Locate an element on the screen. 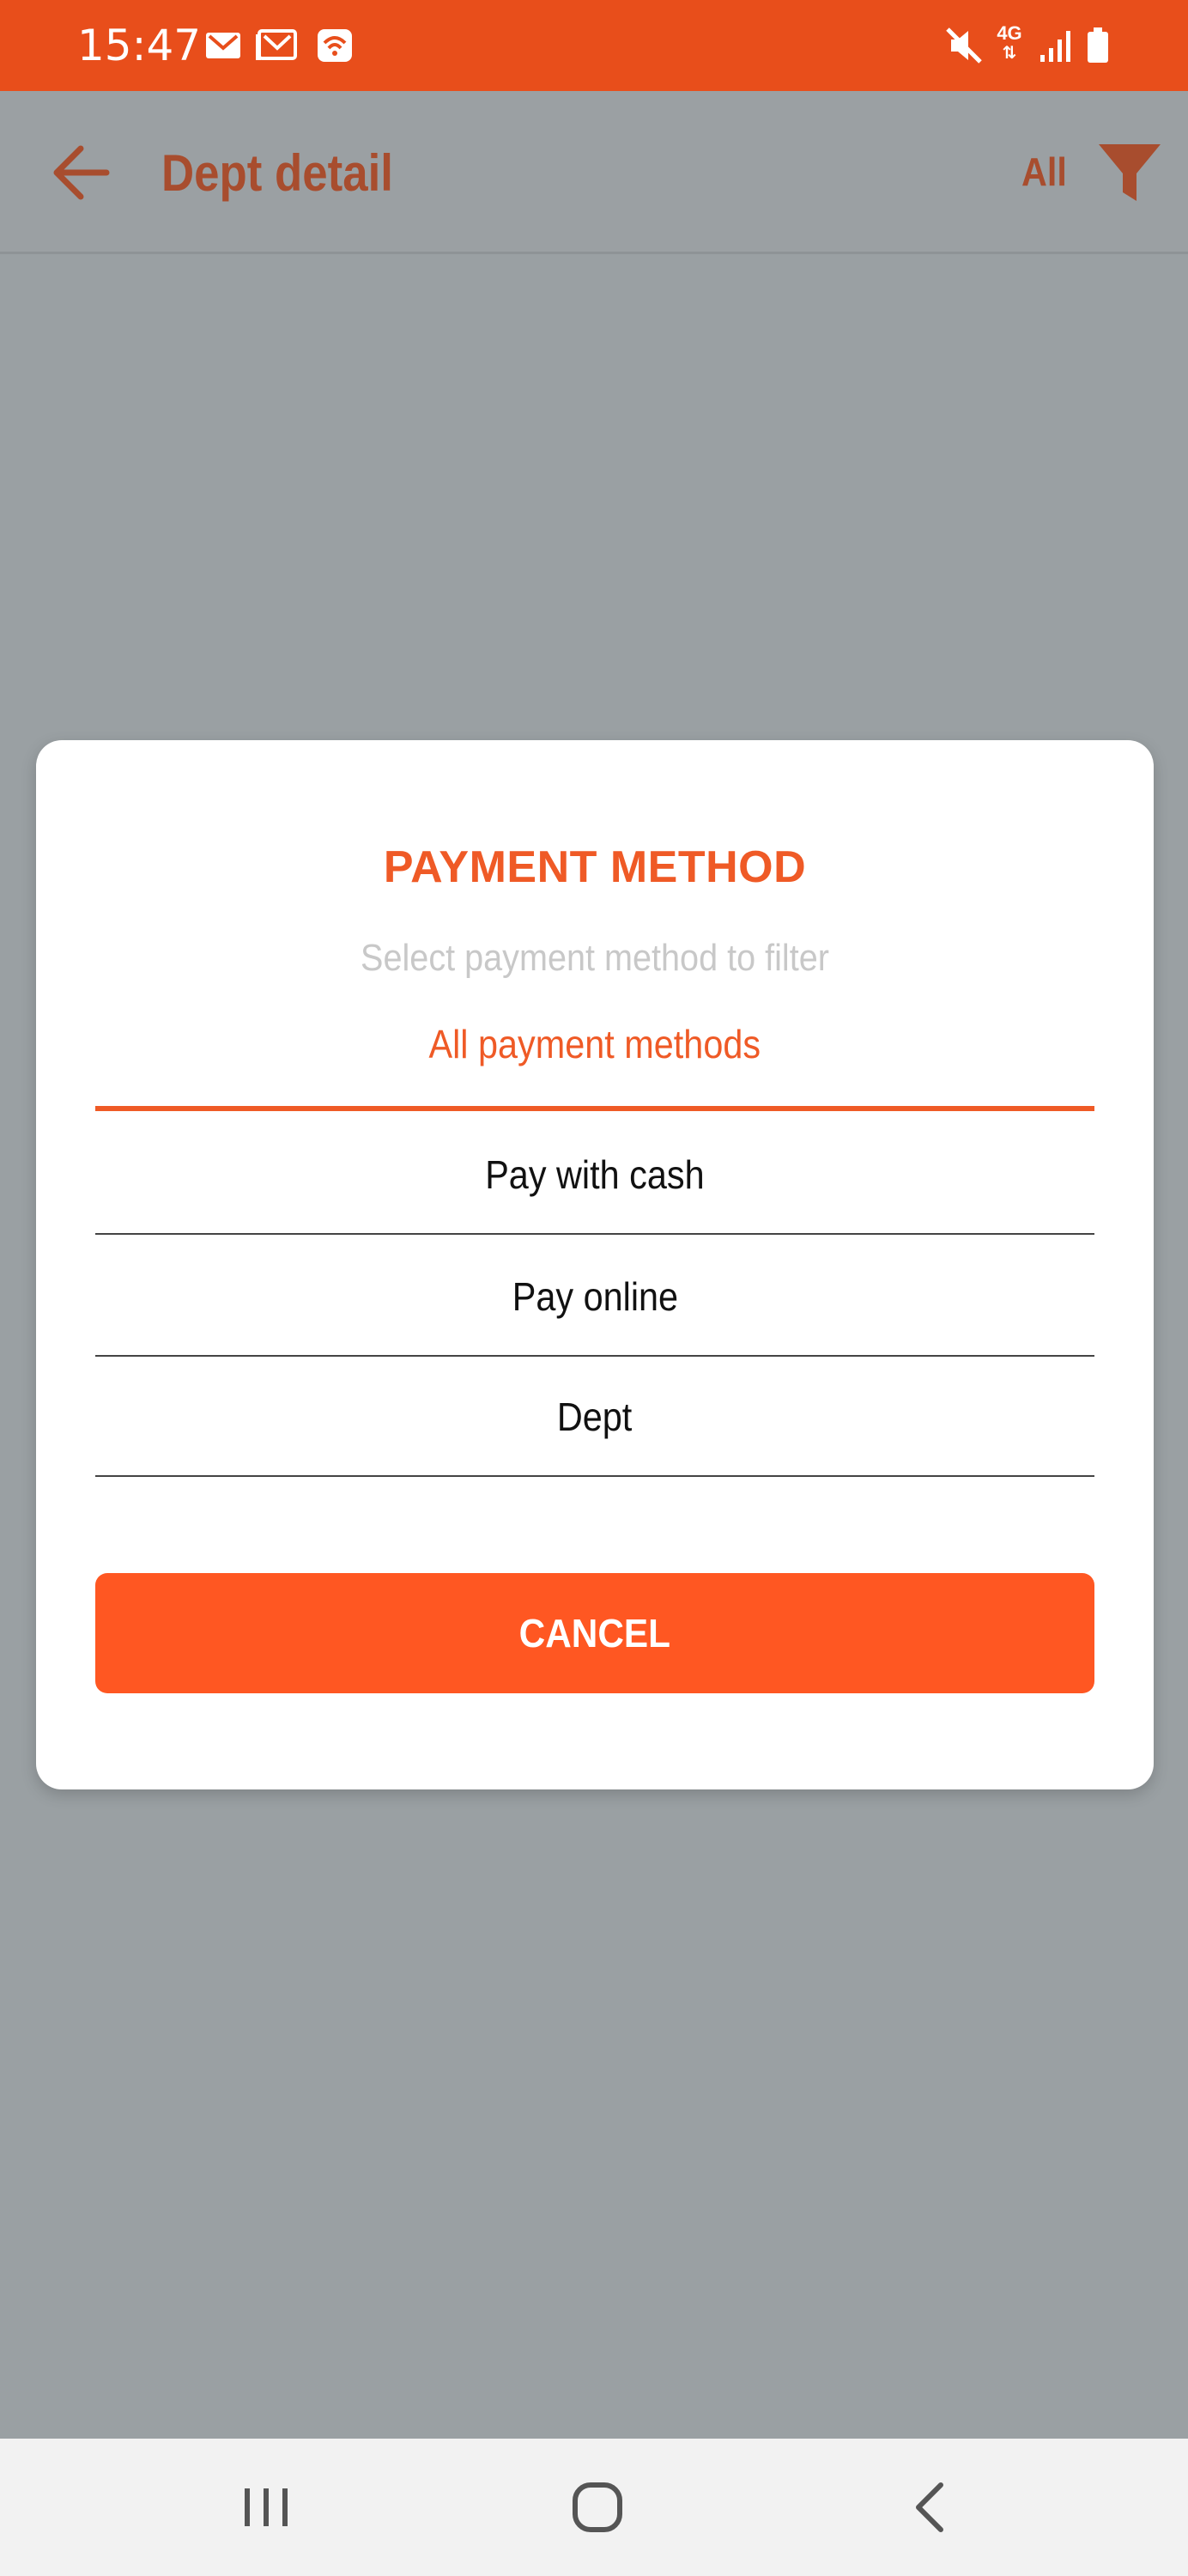  wifi-calling-icon is located at coordinates (335, 45).